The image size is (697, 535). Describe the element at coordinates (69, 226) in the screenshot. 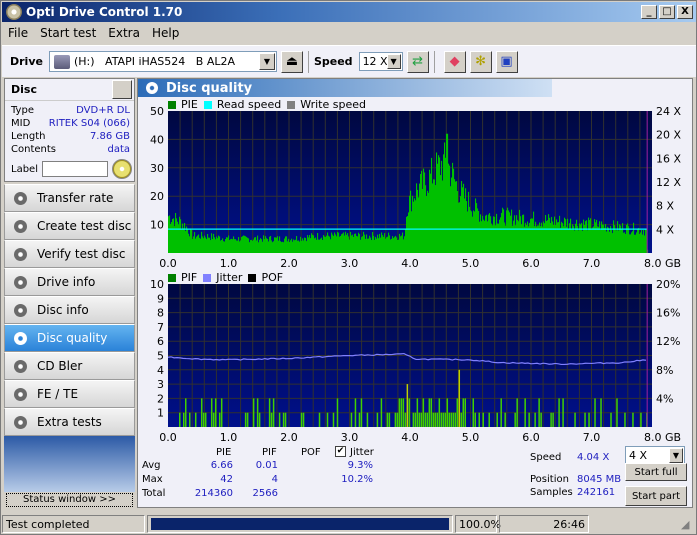

I see `nav-create-test-disc: Create test disc` at that location.